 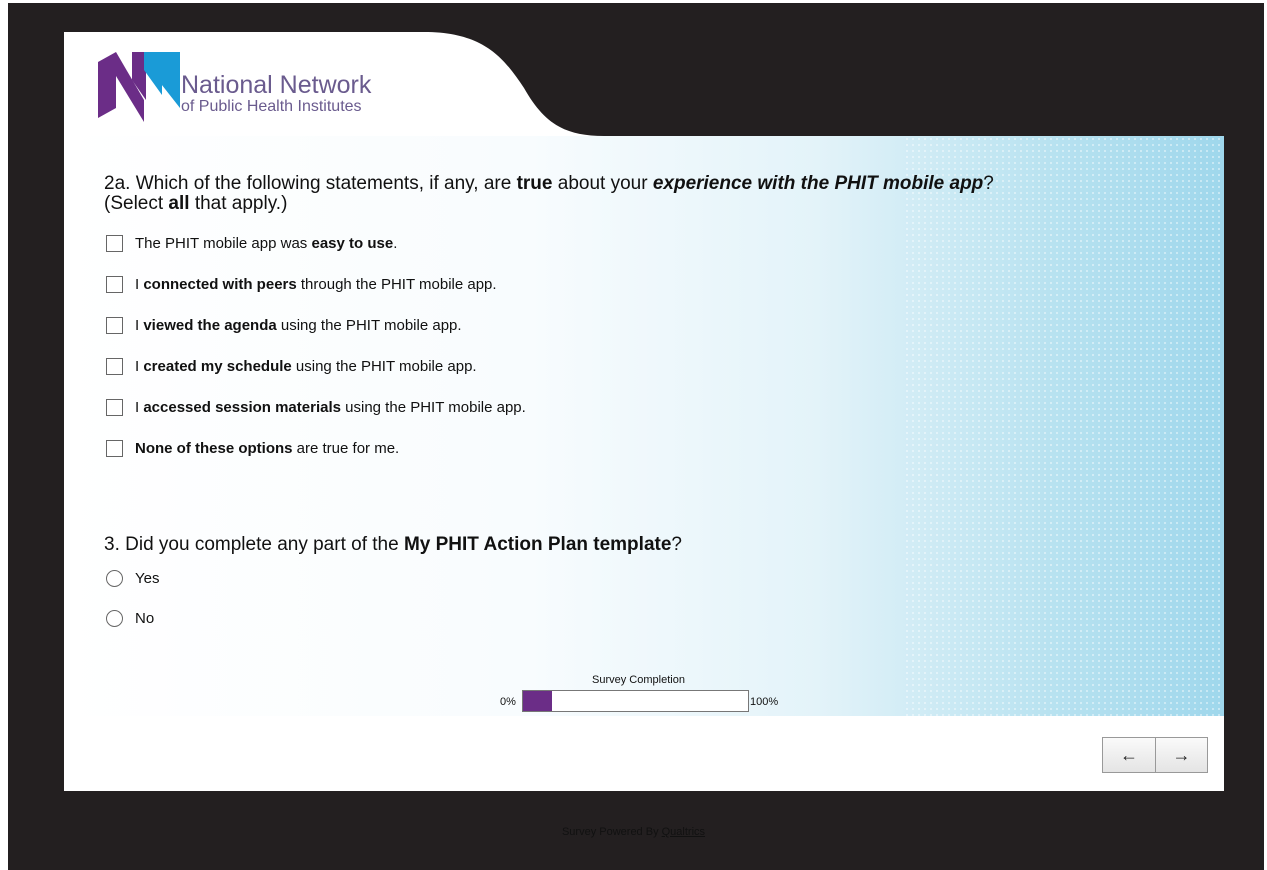 I want to click on option-label: The PHIT mobile app was easy to use., so click(x=266, y=243).